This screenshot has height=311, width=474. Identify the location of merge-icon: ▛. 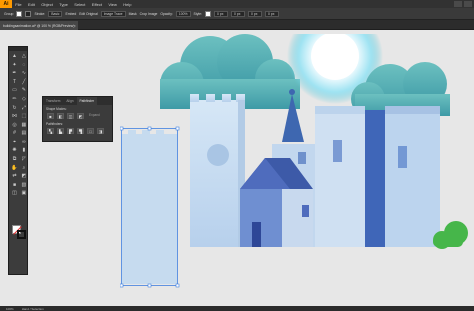
(70, 131).